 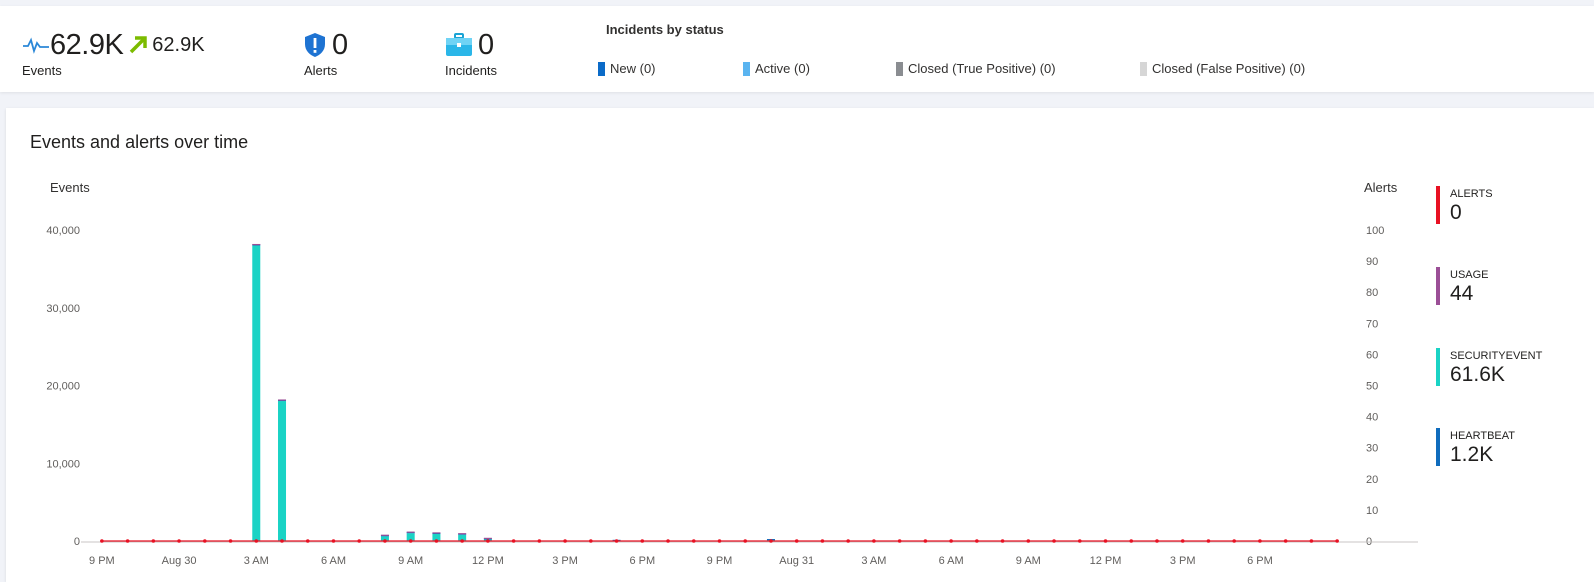 I want to click on alerts-metric: 0 Alerts, so click(x=326, y=53).